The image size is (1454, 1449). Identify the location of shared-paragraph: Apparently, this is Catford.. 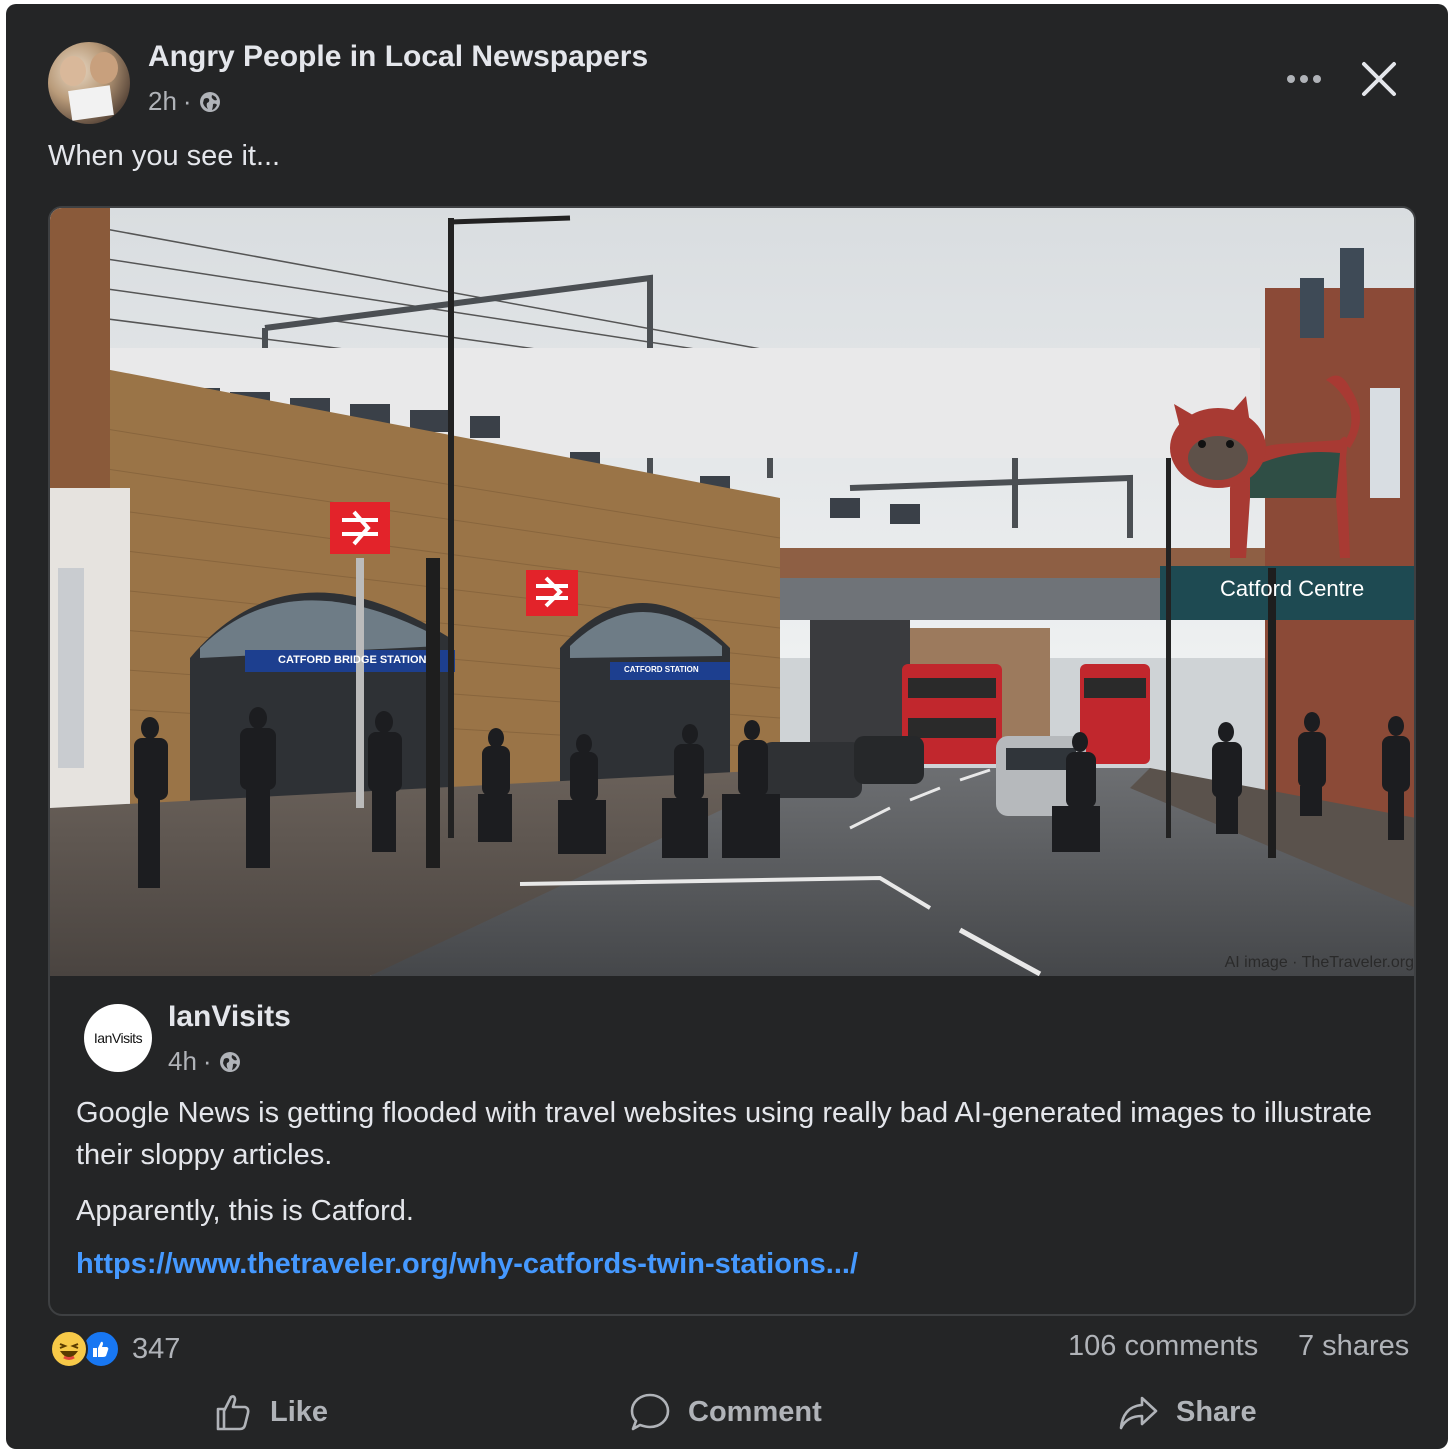
(245, 1211).